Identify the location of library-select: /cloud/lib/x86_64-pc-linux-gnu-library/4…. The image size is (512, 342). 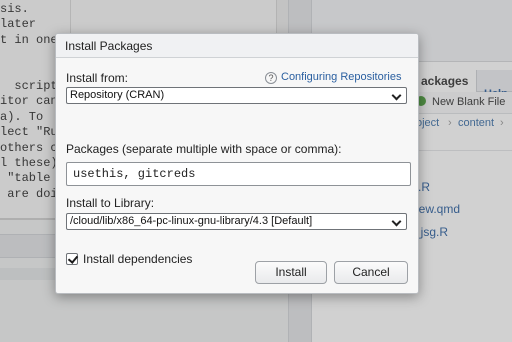
(236, 221).